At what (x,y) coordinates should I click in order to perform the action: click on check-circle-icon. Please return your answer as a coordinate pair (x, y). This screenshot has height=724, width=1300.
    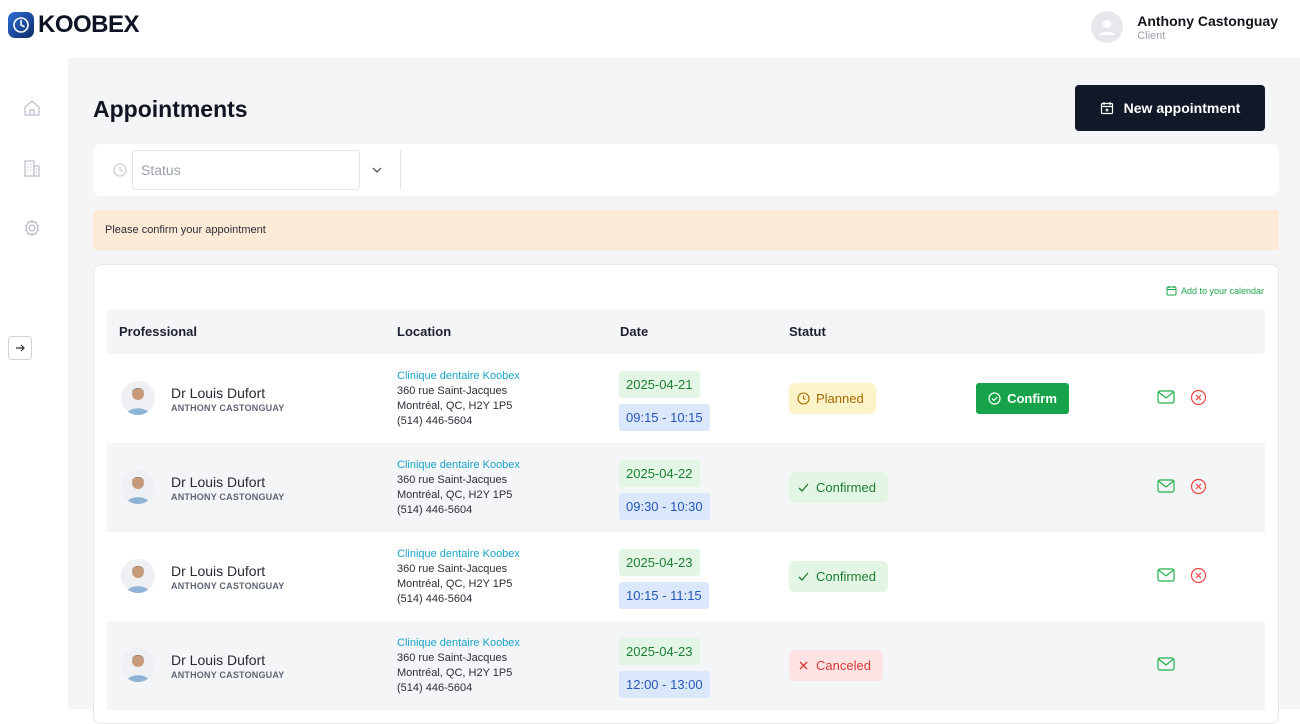
    Looking at the image, I should click on (994, 398).